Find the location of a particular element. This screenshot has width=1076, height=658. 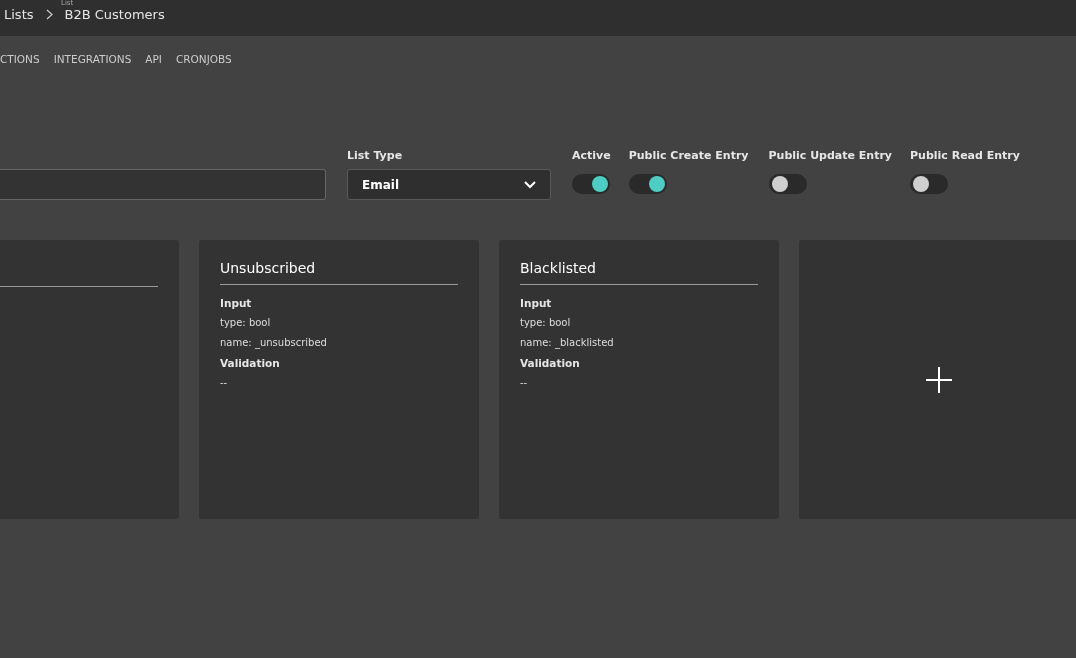

breadcrumb-link: Lists is located at coordinates (19, 14).